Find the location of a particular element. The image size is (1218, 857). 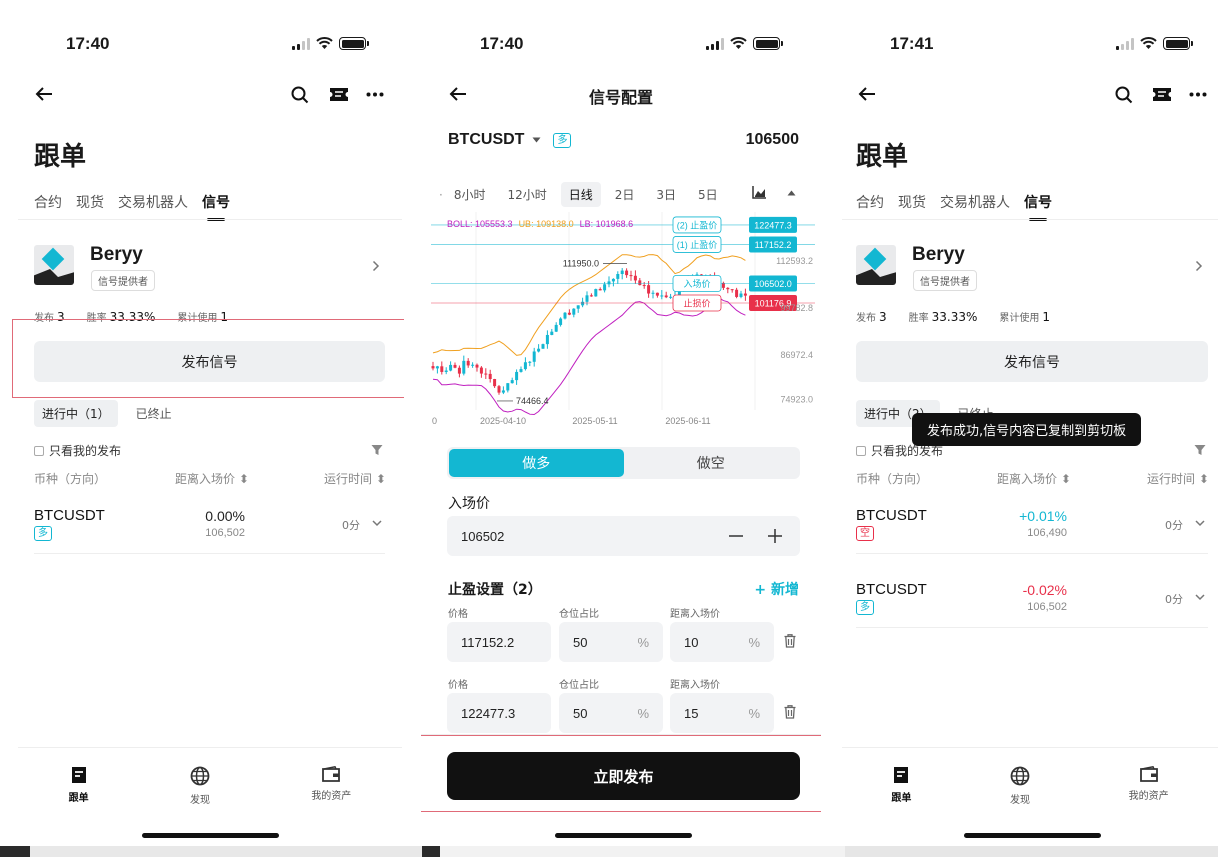

timeframe-bar: · 8小时 12小时 日线 2日 3日 5日 is located at coordinates (581, 194).